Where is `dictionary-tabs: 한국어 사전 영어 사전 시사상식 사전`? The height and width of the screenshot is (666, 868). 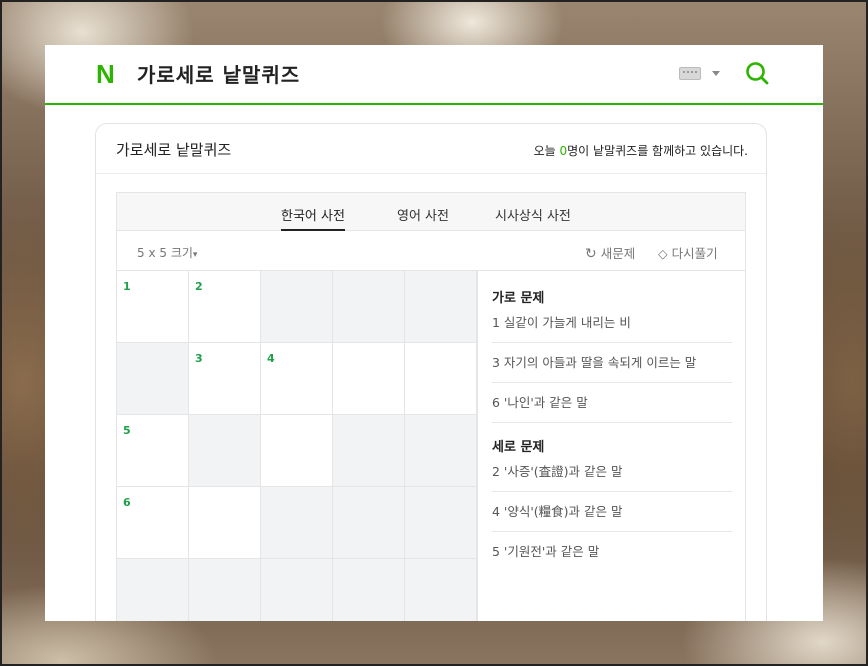 dictionary-tabs: 한국어 사전 영어 사전 시사상식 사전 is located at coordinates (431, 212).